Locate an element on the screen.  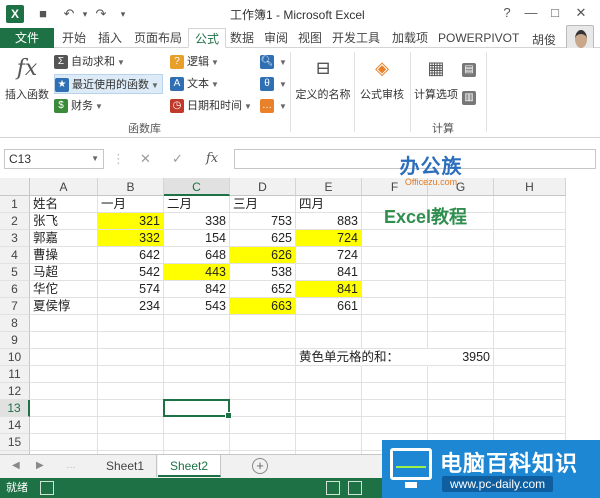
cancel-entry-icon: ✕ is located at coordinates (145, 159).